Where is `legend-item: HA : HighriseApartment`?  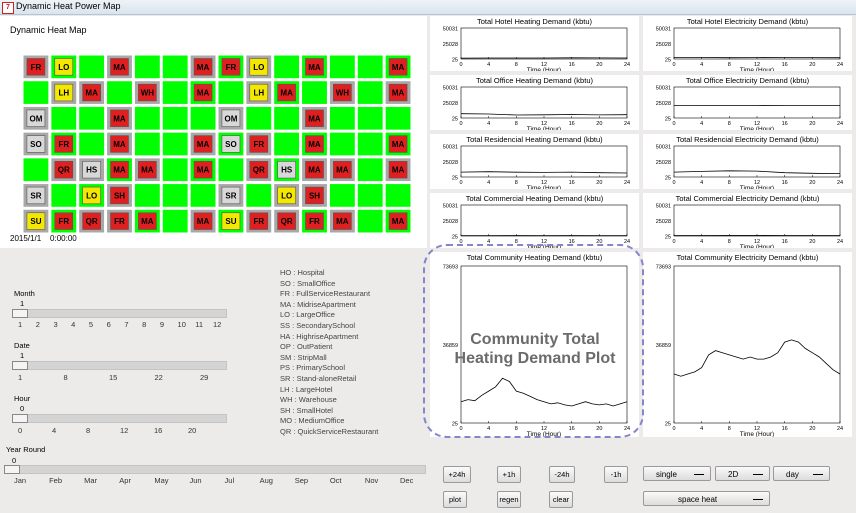 legend-item: HA : HighriseApartment is located at coordinates (319, 336).